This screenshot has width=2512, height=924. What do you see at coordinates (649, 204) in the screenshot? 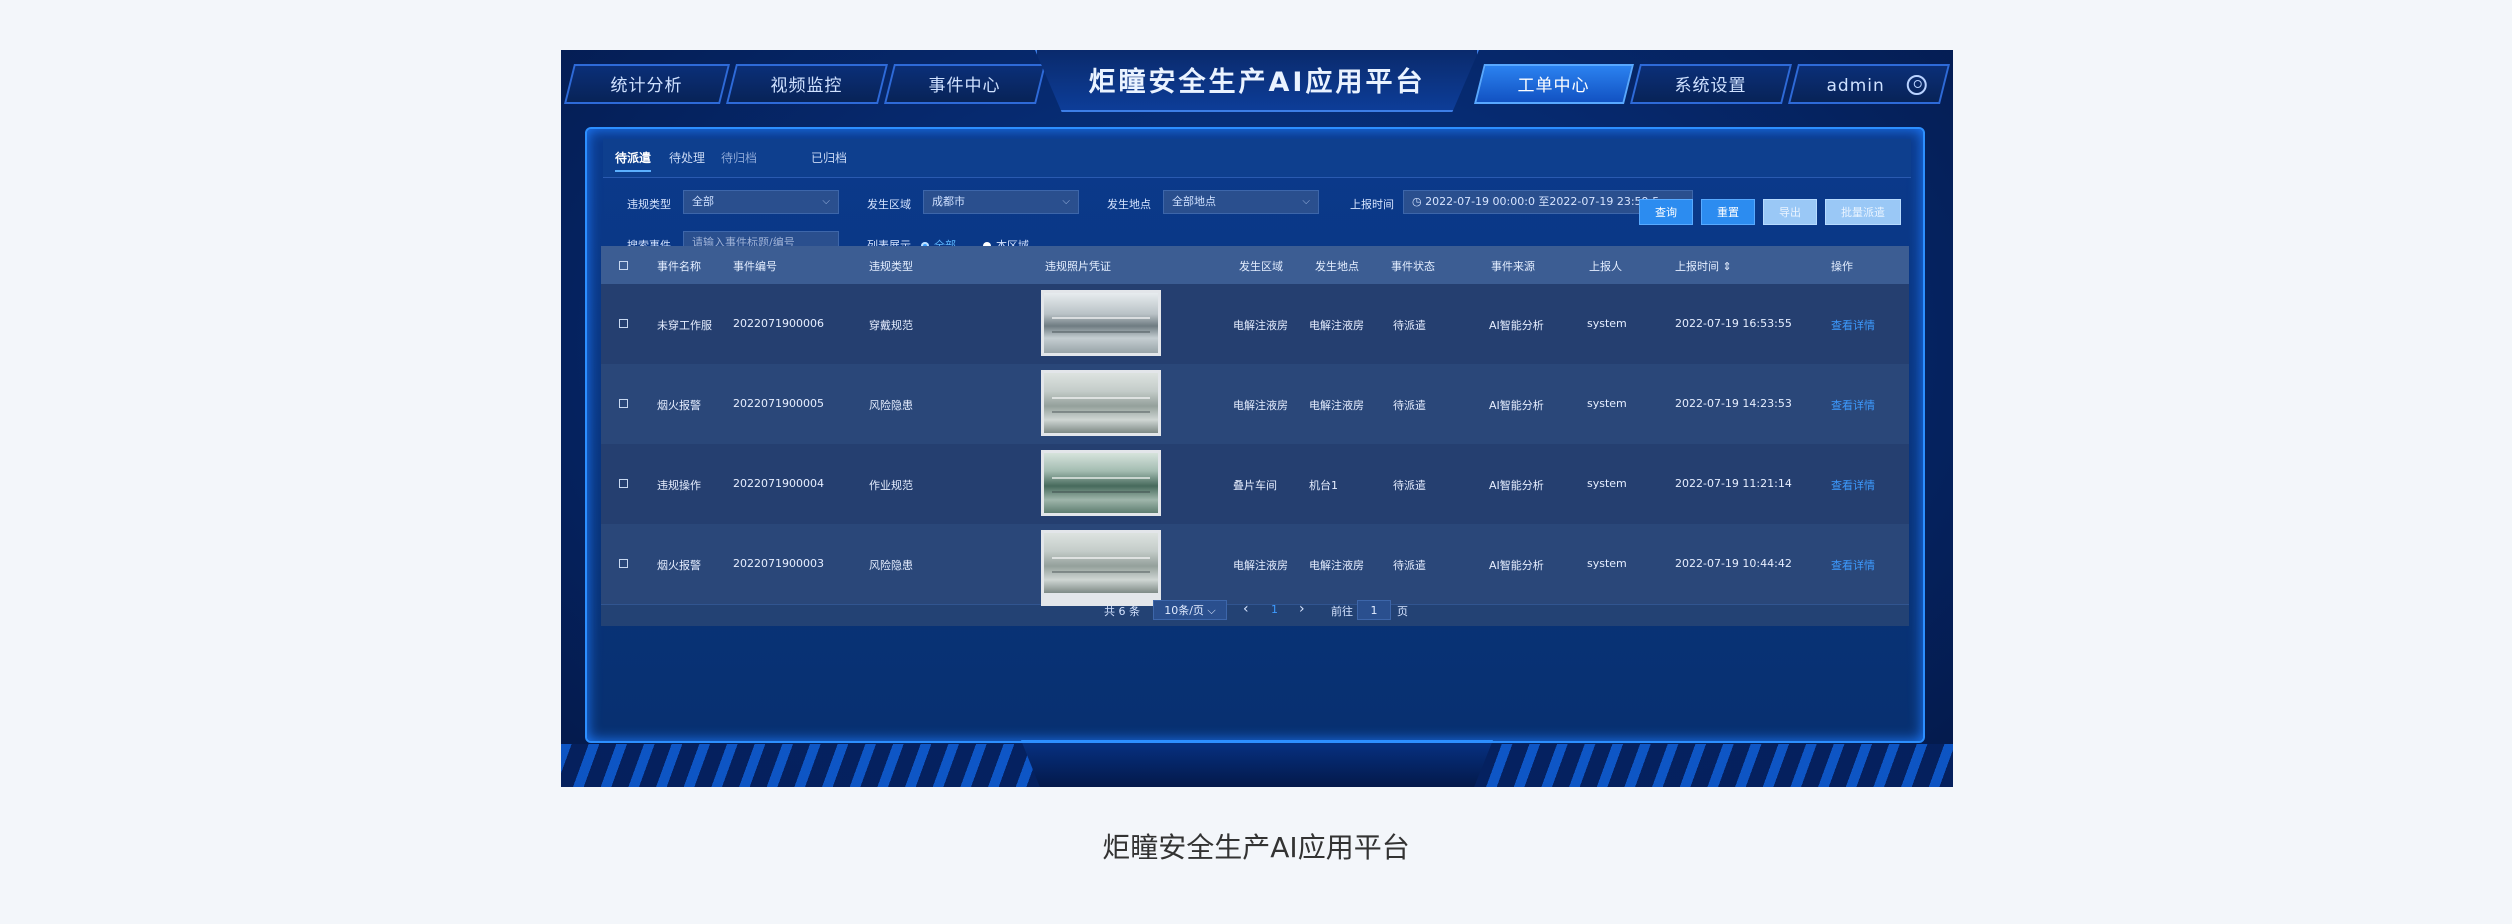
I see `violation-type-label: 违规类型` at bounding box center [649, 204].